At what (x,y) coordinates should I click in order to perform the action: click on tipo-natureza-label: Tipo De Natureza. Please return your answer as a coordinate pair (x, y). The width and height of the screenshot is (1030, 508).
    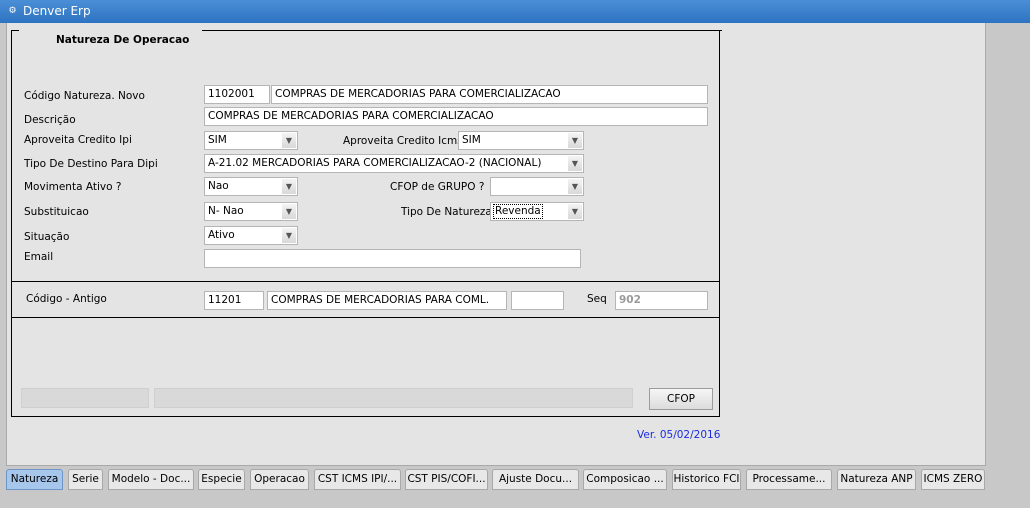
    Looking at the image, I should click on (446, 212).